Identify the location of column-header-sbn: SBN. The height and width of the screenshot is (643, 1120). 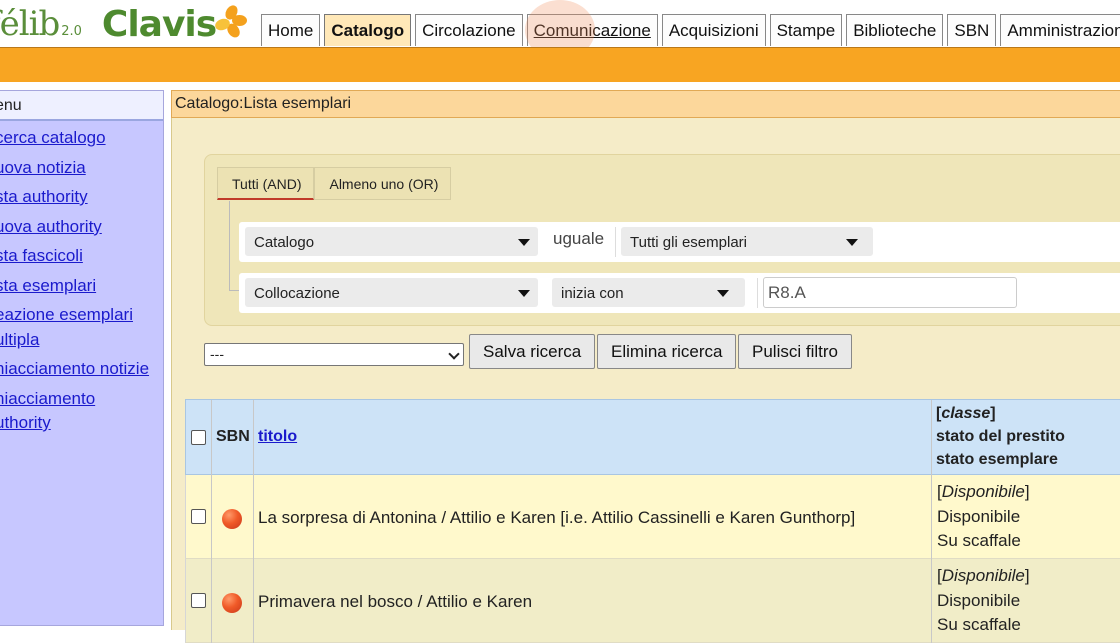
(233, 436).